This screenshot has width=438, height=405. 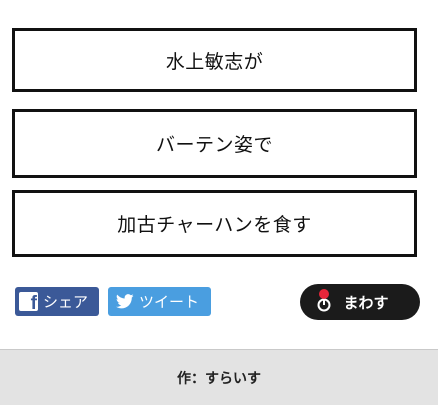 I want to click on twitter-bird-icon, so click(x=125, y=301).